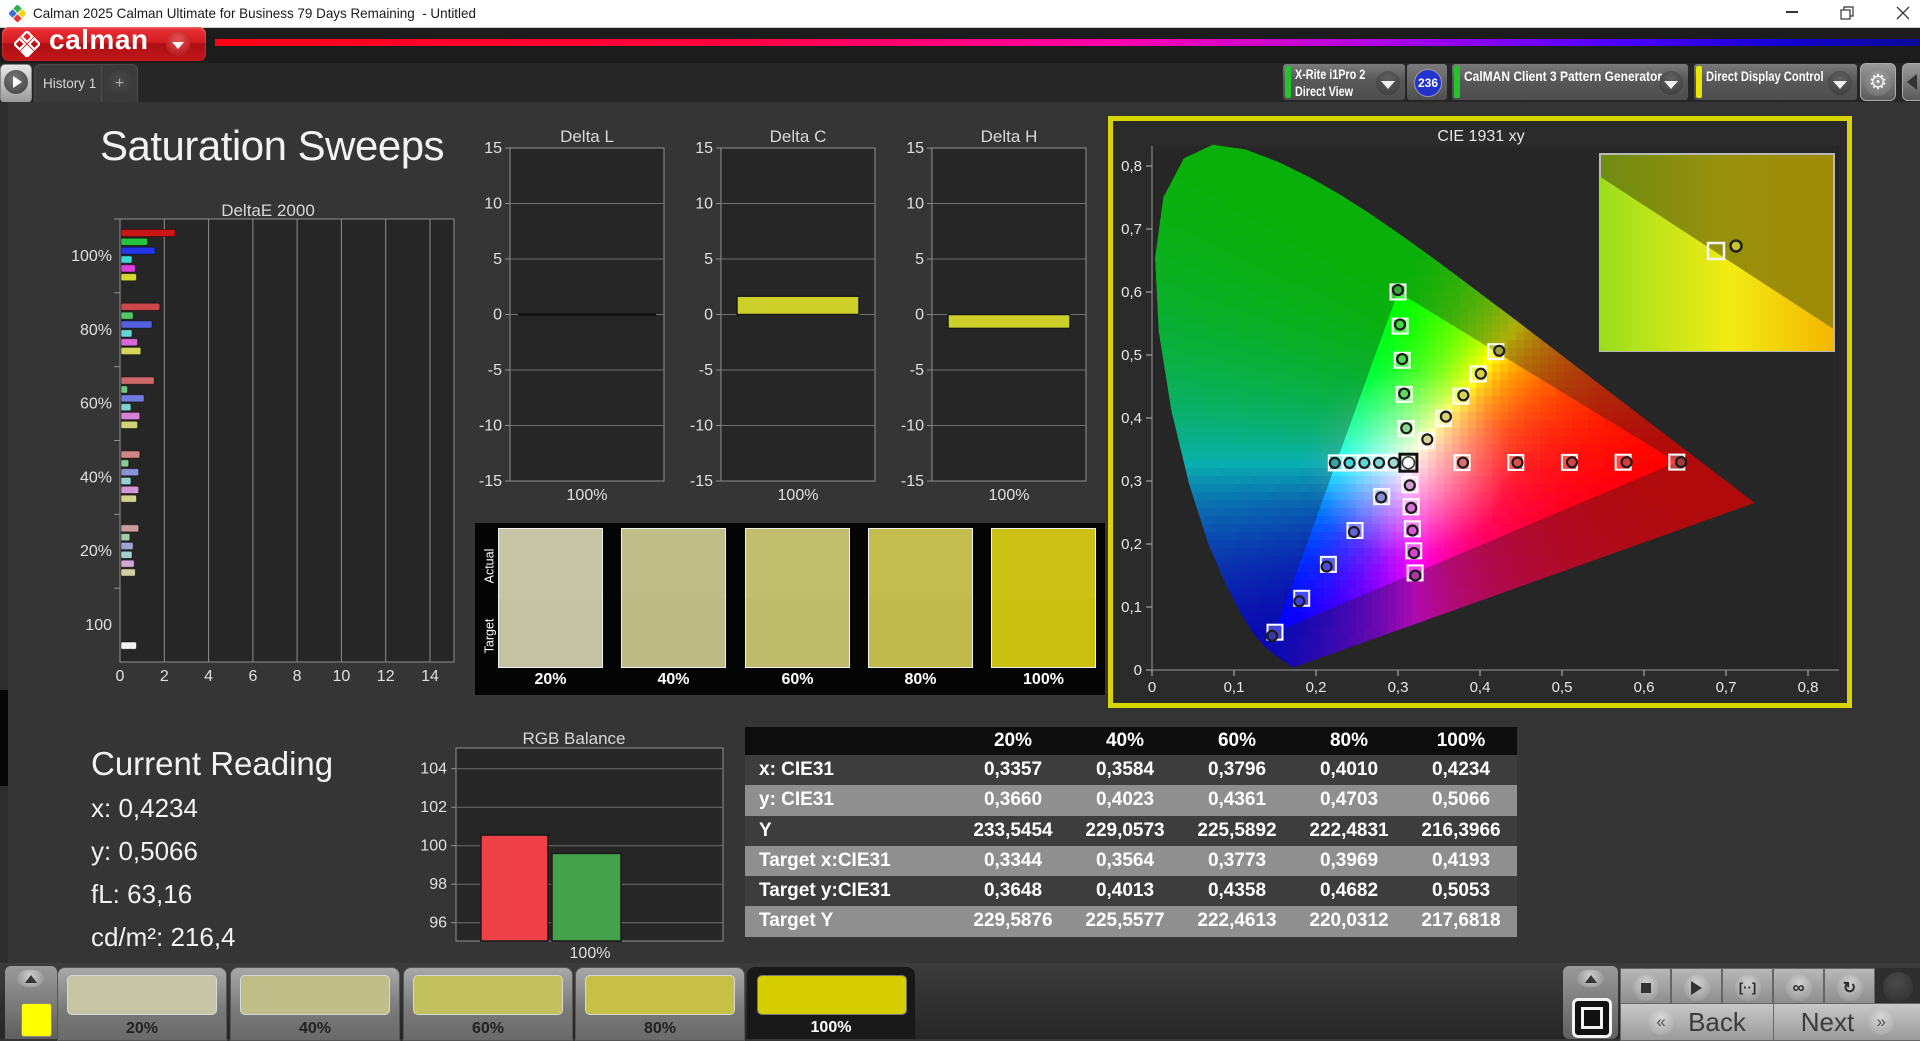 This screenshot has height=1041, width=1920. Describe the element at coordinates (587, 136) in the screenshot. I see `svg-text: Delta L` at that location.